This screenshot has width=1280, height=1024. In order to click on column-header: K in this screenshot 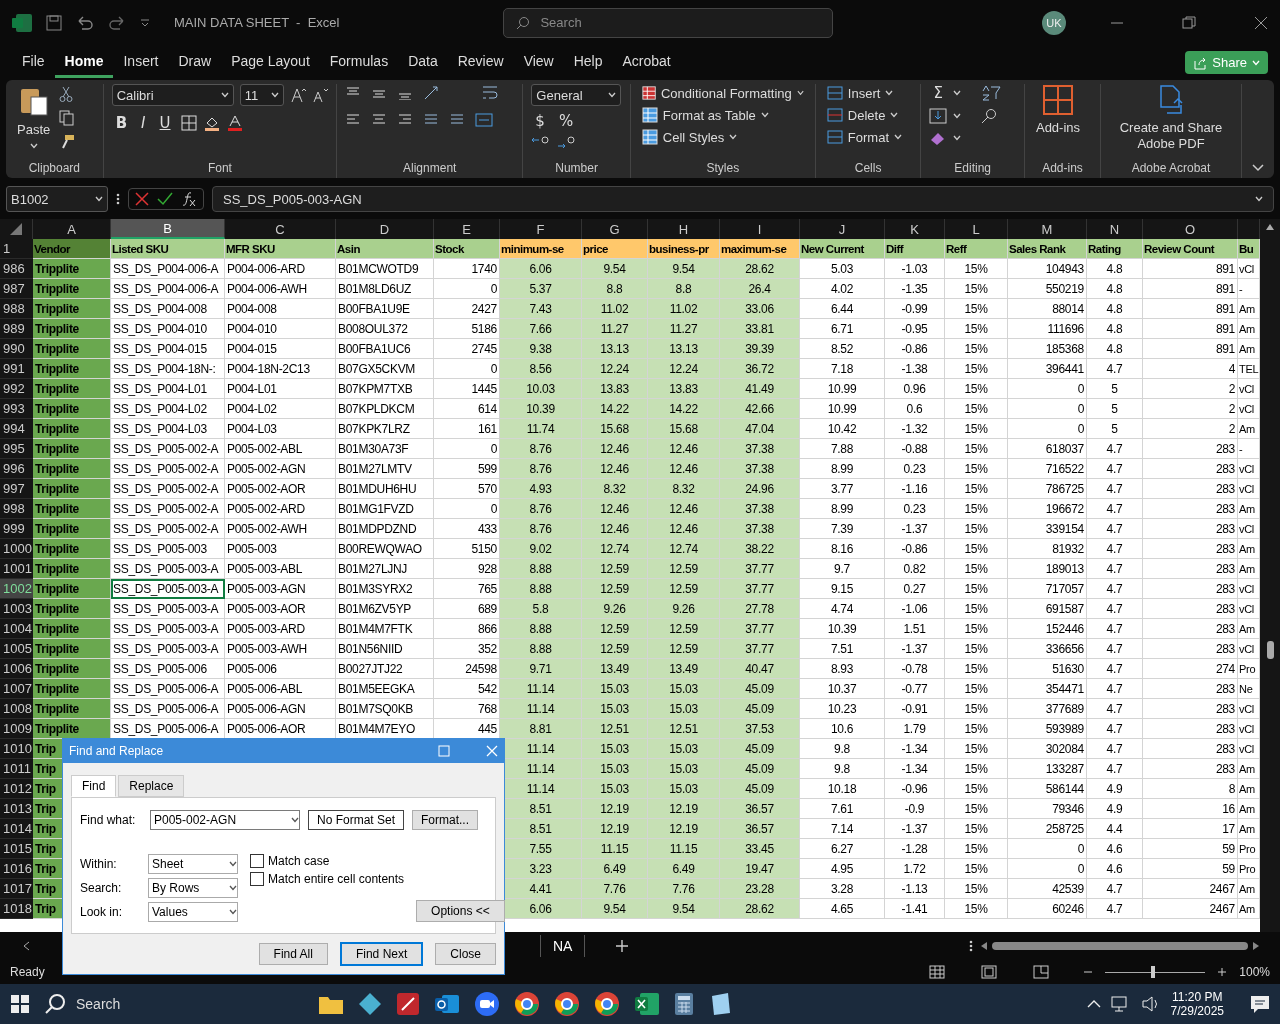, I will do `click(915, 229)`.